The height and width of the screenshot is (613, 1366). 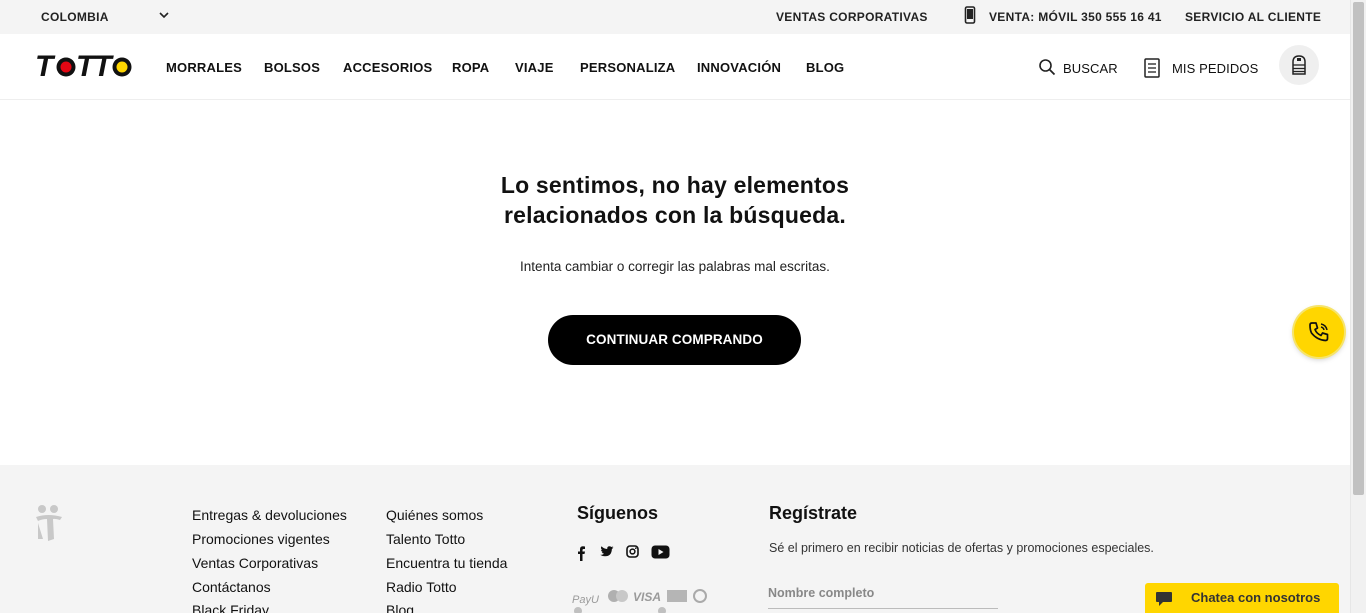 I want to click on no-results-title-line2: relacionados con la búsqueda., so click(x=675, y=215).